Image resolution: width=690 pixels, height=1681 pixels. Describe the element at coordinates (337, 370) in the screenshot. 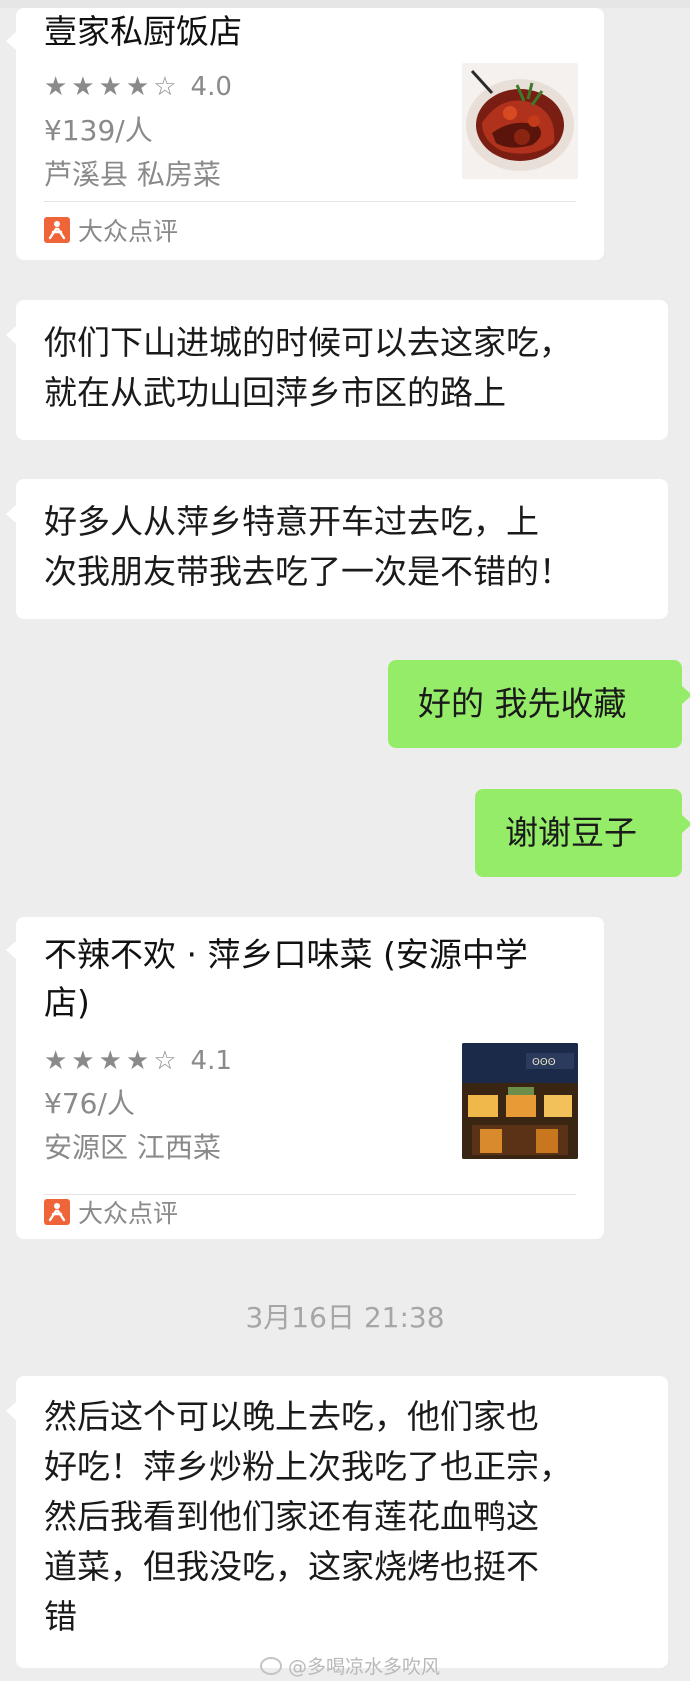

I see `incoming-message-bubble: 你们下山进城的时候可以去这家吃， 就在从武功山回萍乡市区的路上` at that location.